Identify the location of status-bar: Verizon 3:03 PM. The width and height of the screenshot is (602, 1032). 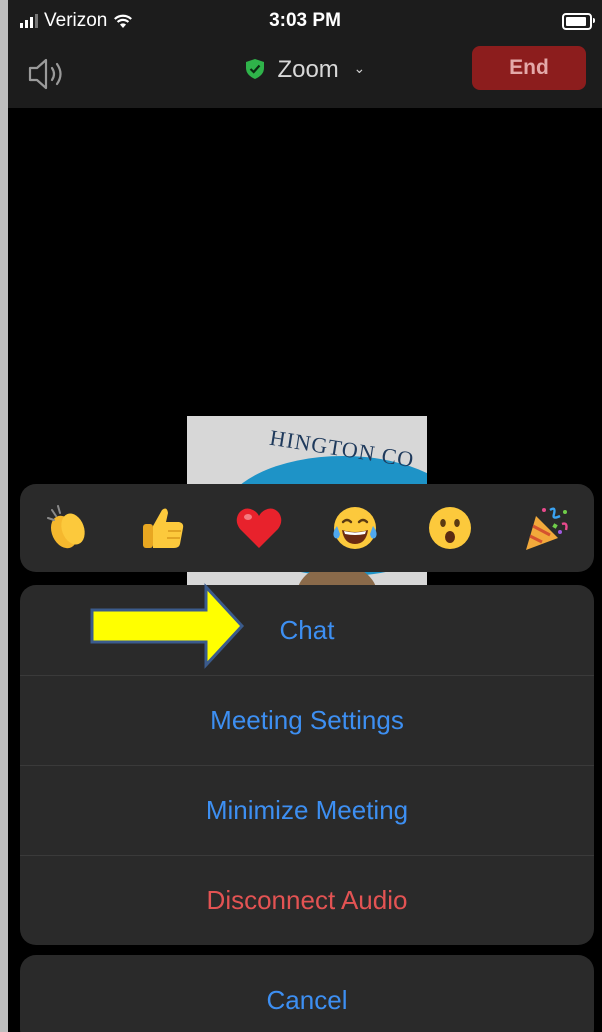
(305, 22).